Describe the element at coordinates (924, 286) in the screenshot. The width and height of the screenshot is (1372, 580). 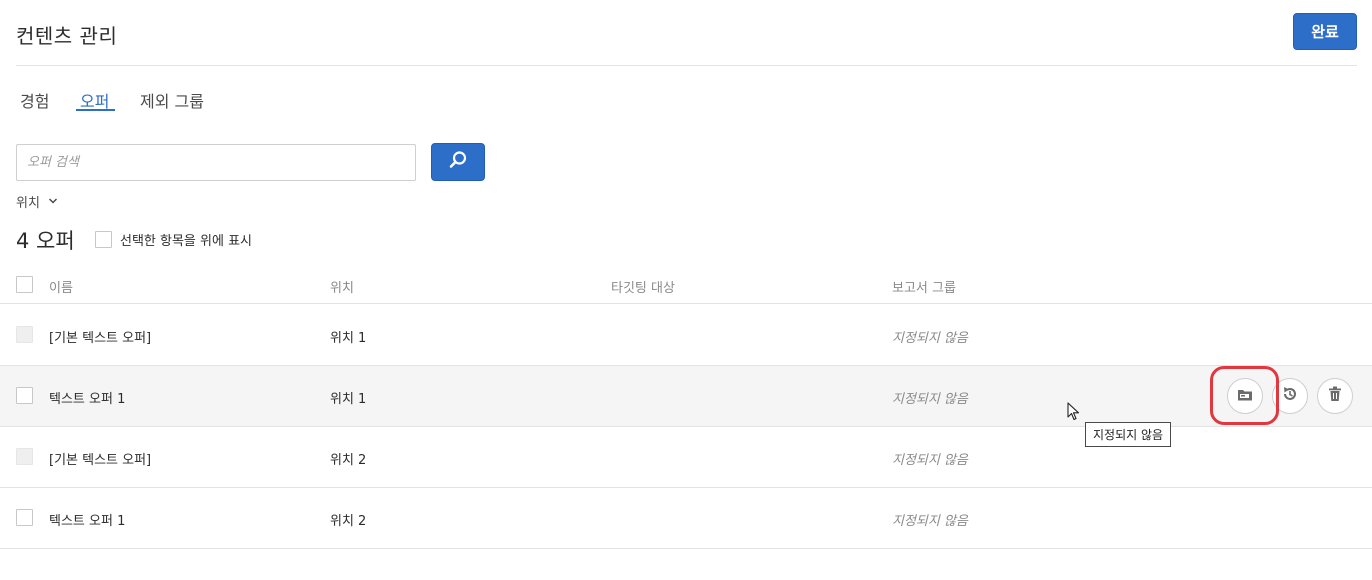
I see `column-header-report-group: 보고서 그룹` at that location.